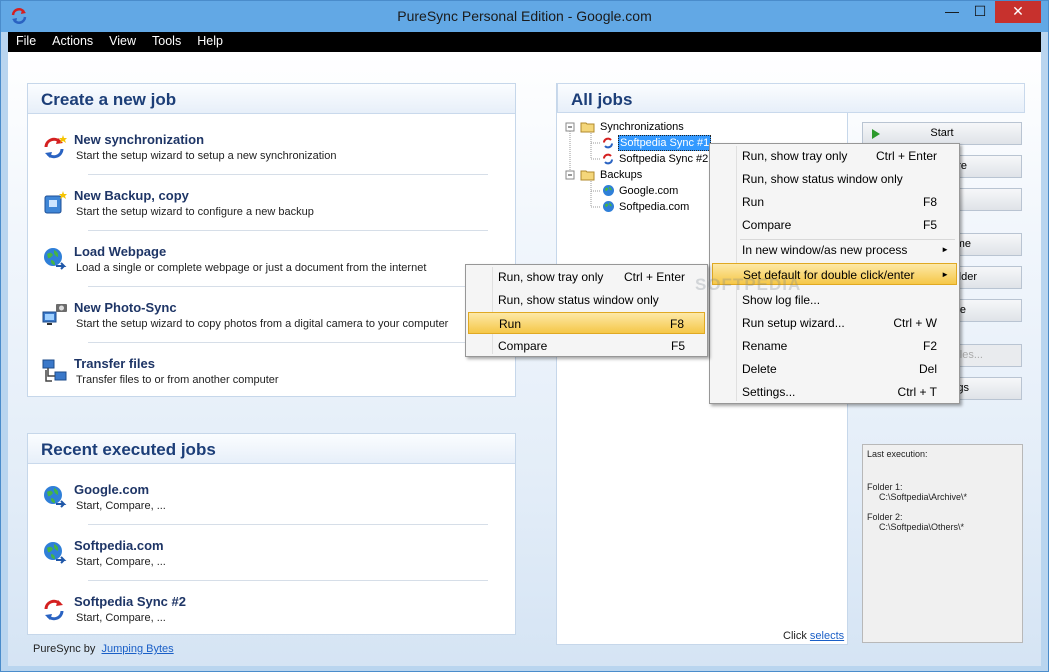 The width and height of the screenshot is (1049, 672). I want to click on menu-item-run: Run F8, so click(834, 202).